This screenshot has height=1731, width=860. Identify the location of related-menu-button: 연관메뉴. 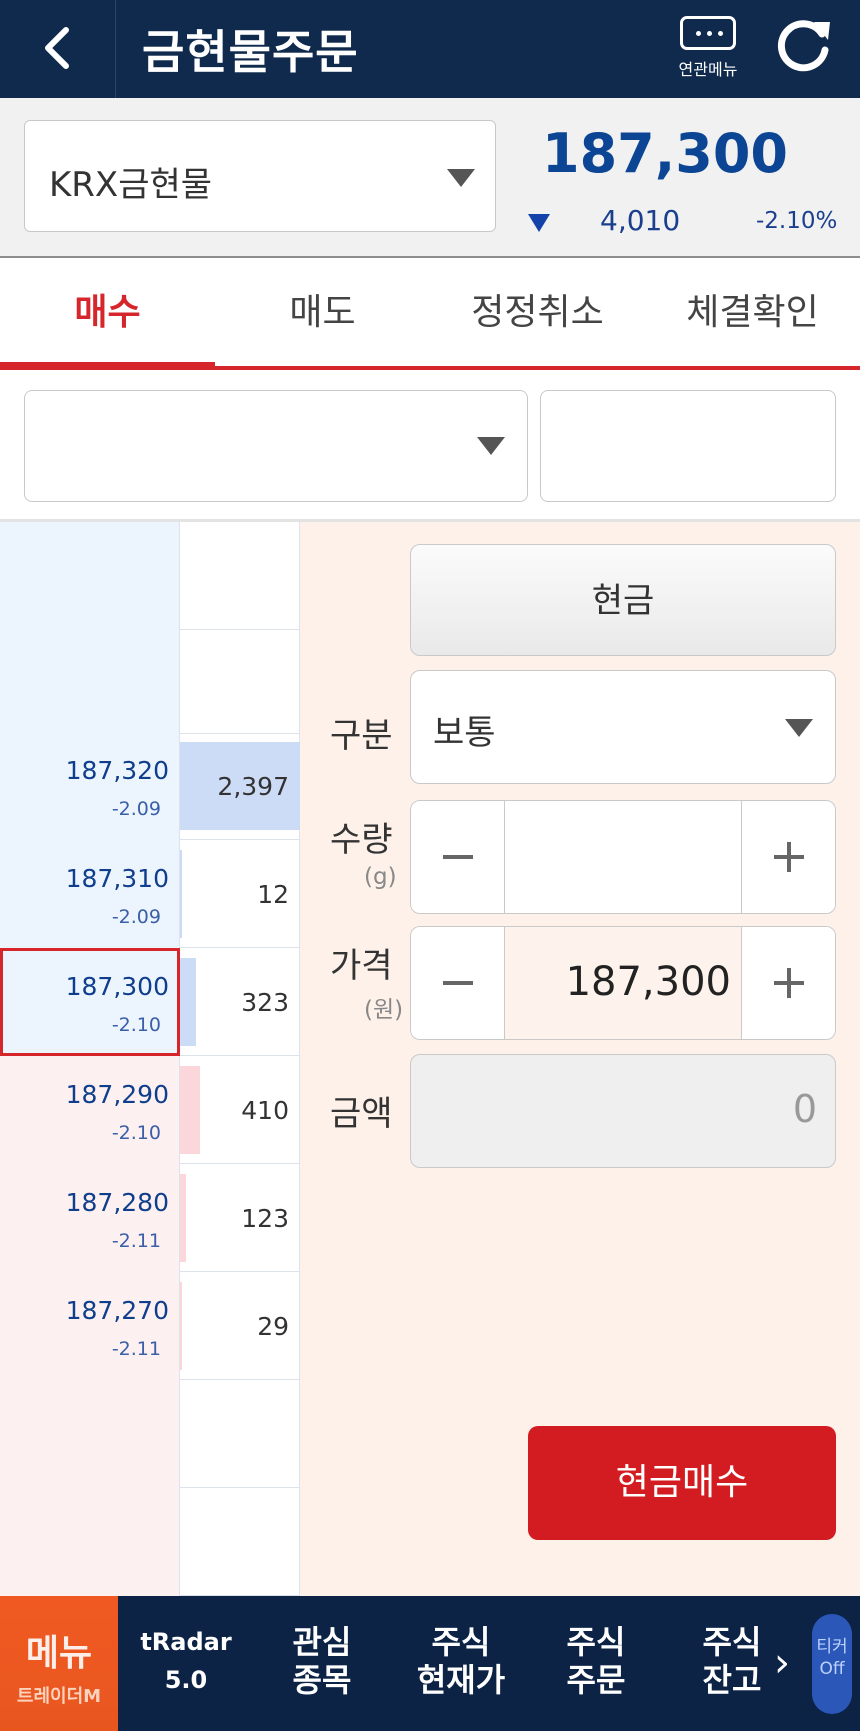
(710, 49).